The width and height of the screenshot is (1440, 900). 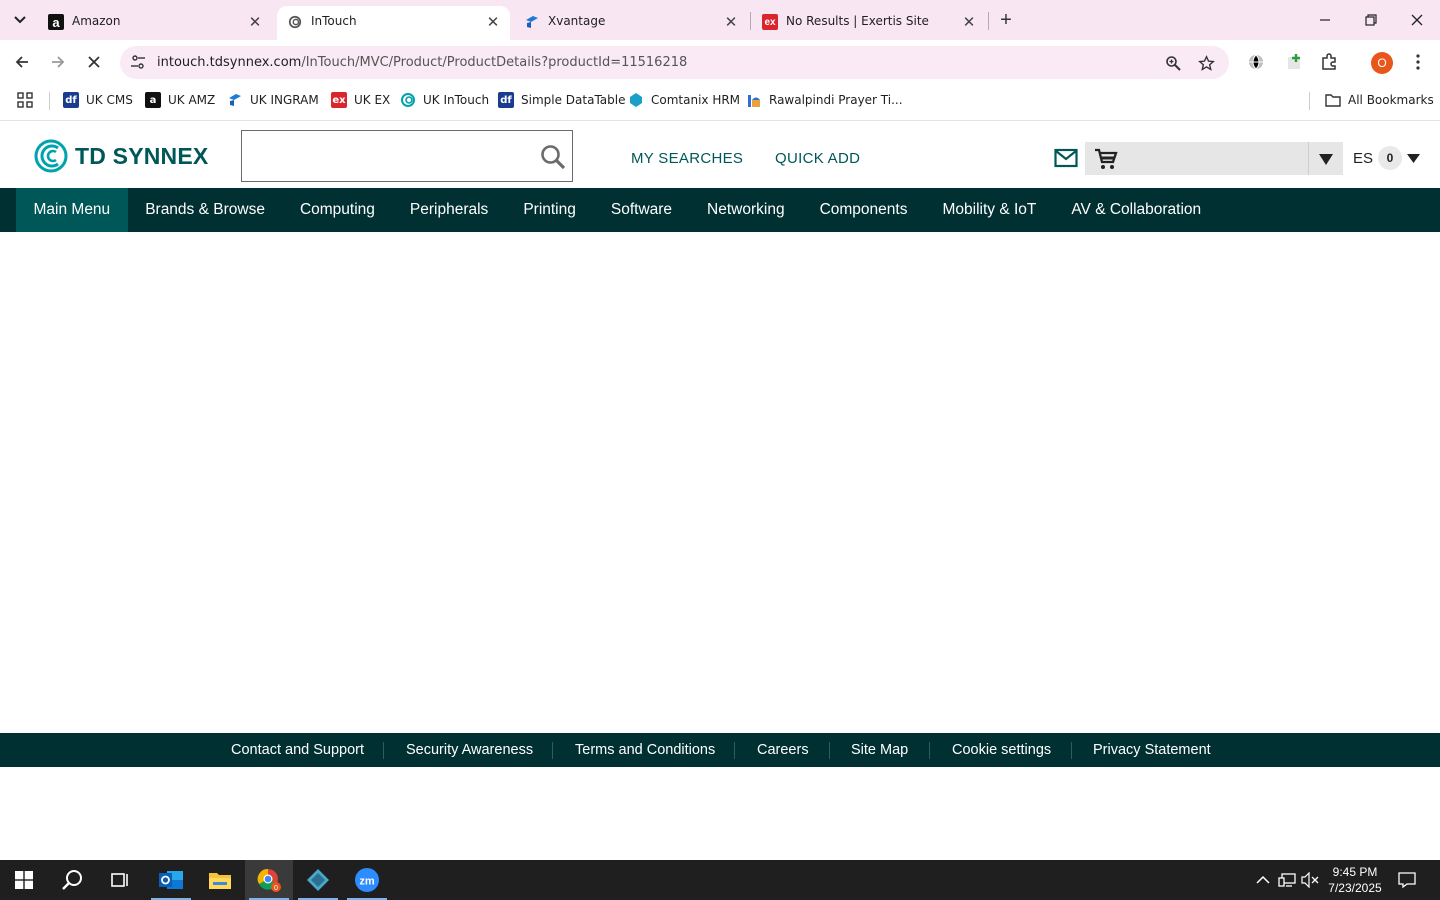 I want to click on bookmark-uk-cms: df UK CMS, so click(x=98, y=100).